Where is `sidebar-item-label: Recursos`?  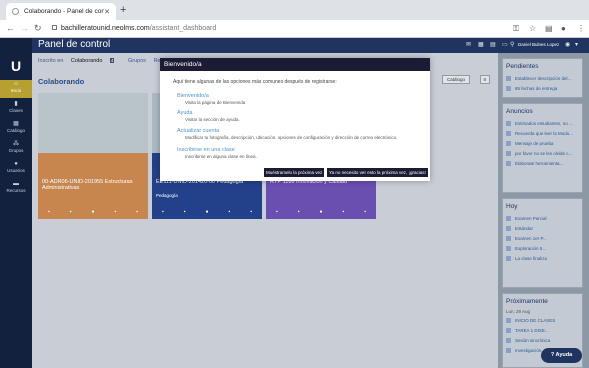 sidebar-item-label: Recursos is located at coordinates (16, 190).